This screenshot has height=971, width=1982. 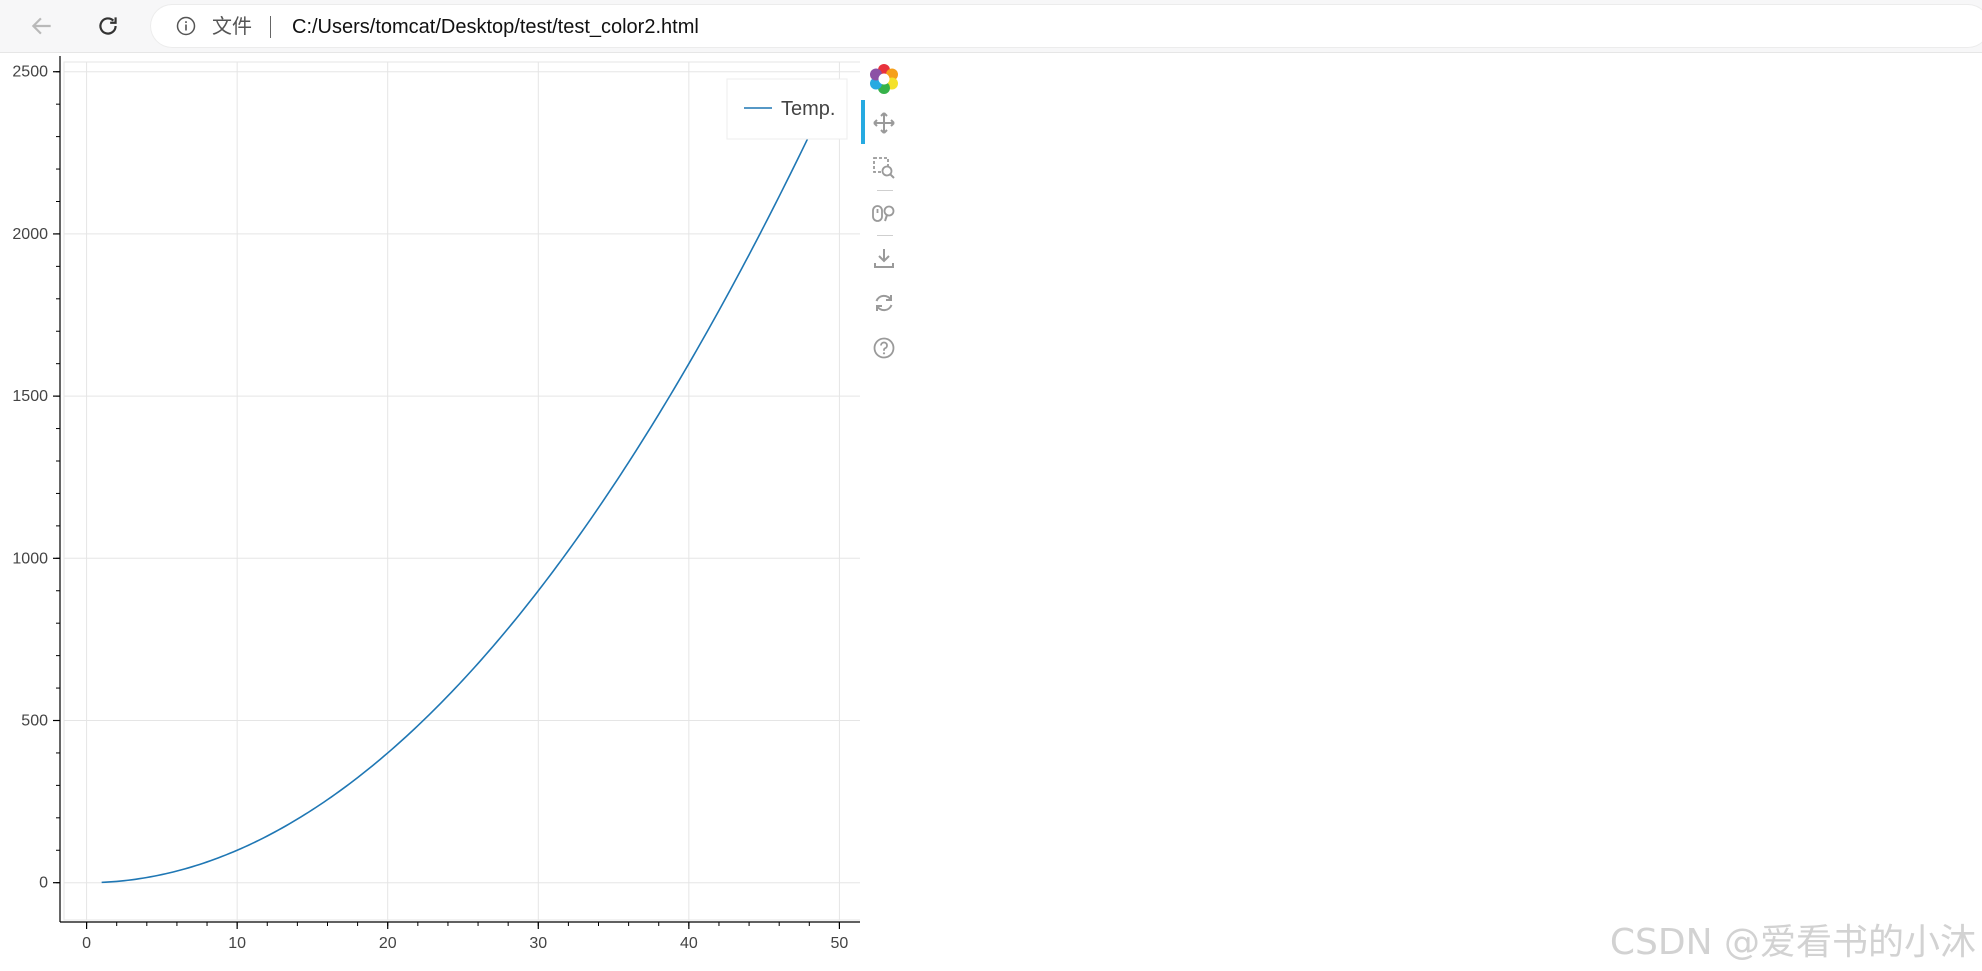 I want to click on x-tick-label: 10, so click(x=237, y=943).